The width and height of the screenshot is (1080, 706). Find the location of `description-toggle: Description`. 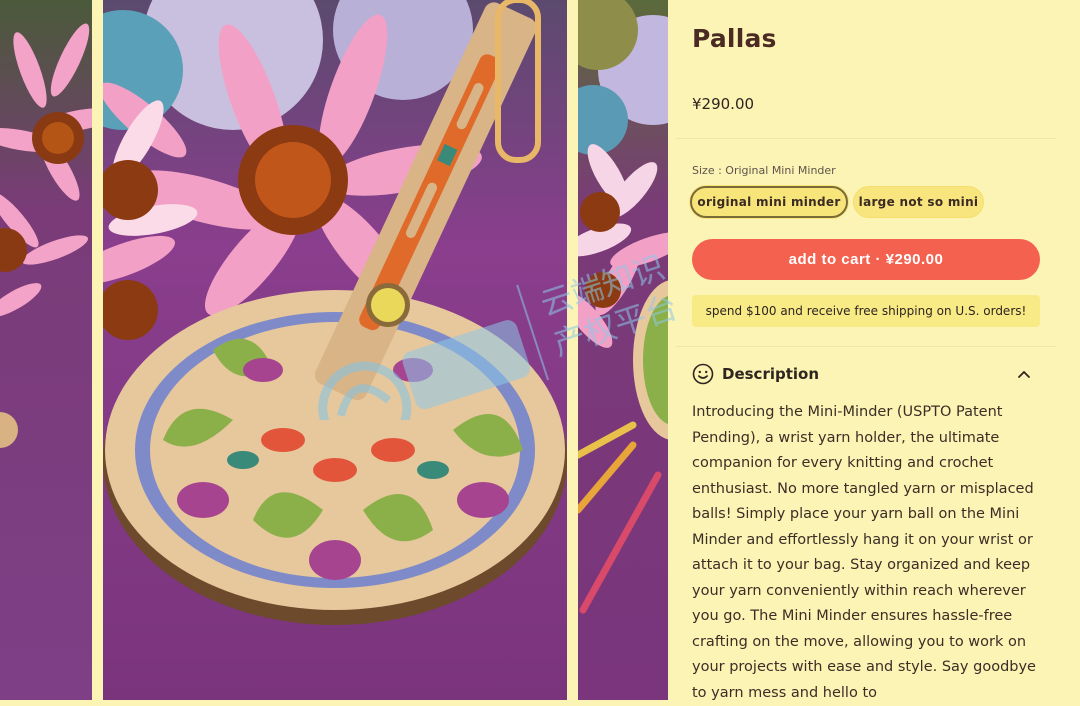

description-toggle: Description is located at coordinates (866, 374).